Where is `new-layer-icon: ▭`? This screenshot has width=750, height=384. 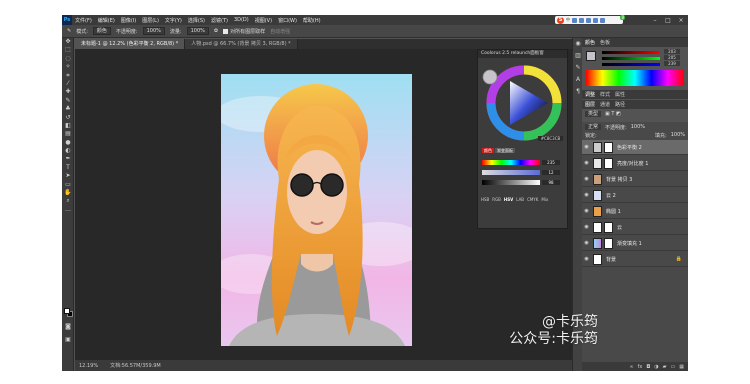
new-layer-icon: ▭ is located at coordinates (673, 367).